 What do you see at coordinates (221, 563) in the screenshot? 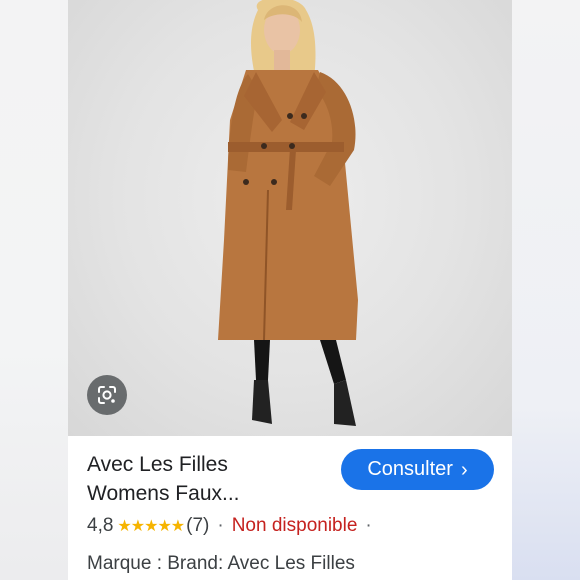
I see `brand-info: Marque : Brand: Avec Les Filles` at bounding box center [221, 563].